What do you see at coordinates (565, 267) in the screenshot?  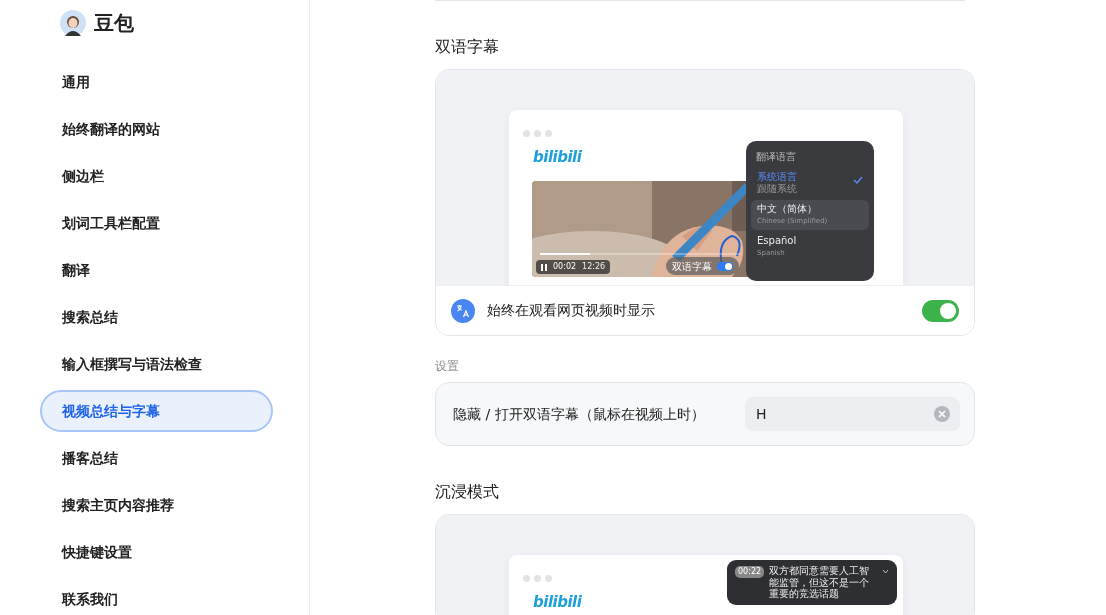 I see `current-time: 00:02` at bounding box center [565, 267].